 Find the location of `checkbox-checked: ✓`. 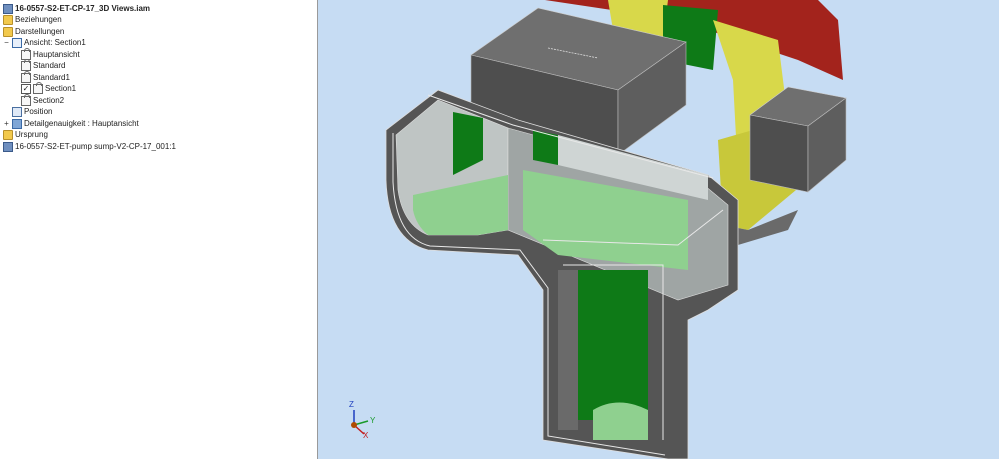

checkbox-checked: ✓ is located at coordinates (26, 88).